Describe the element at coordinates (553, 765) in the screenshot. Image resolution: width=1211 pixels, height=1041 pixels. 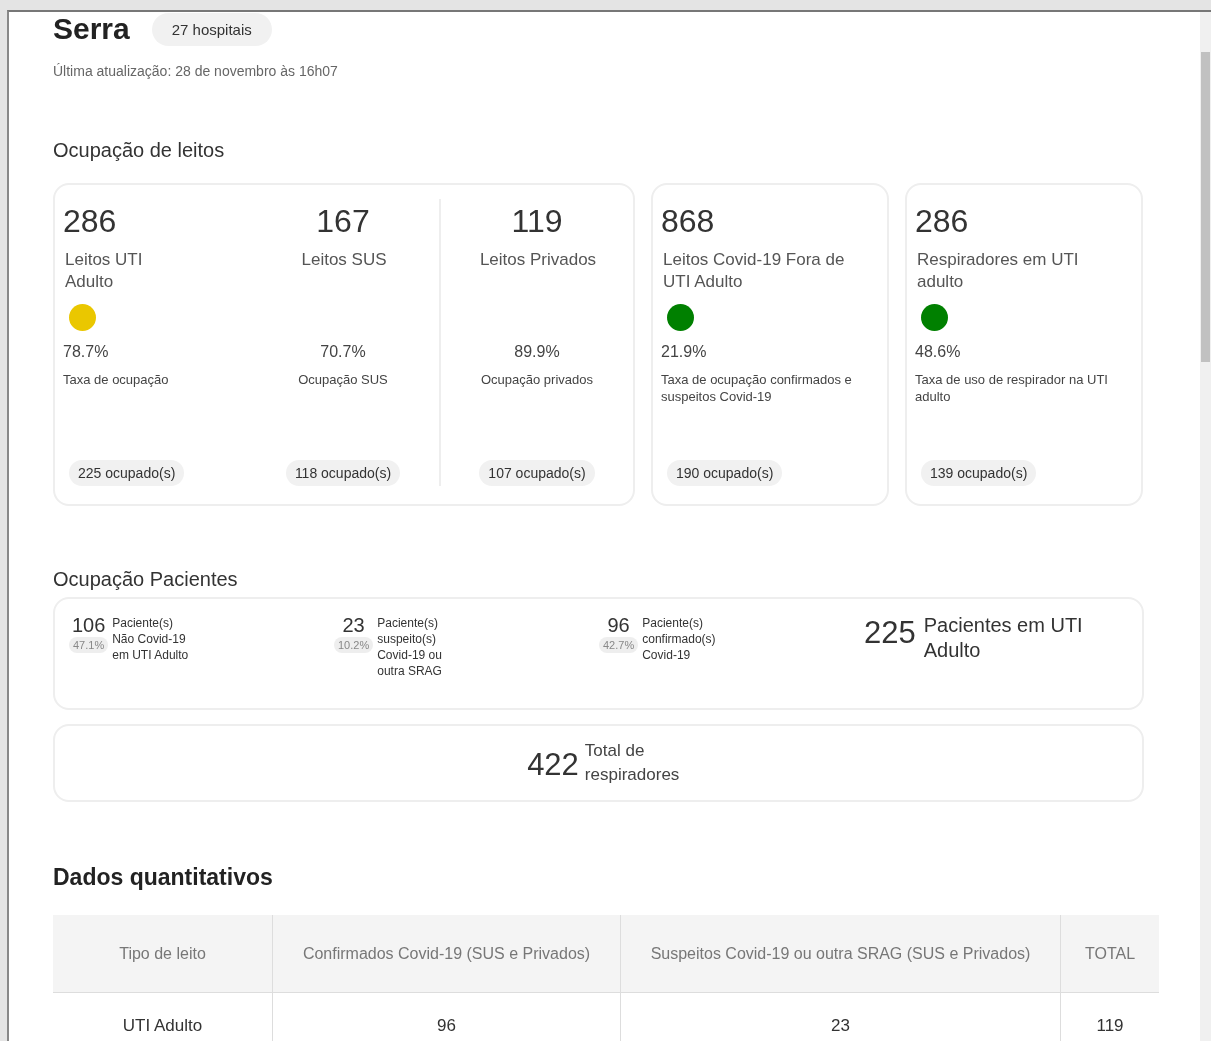
I see `respirator-total: 422` at that location.